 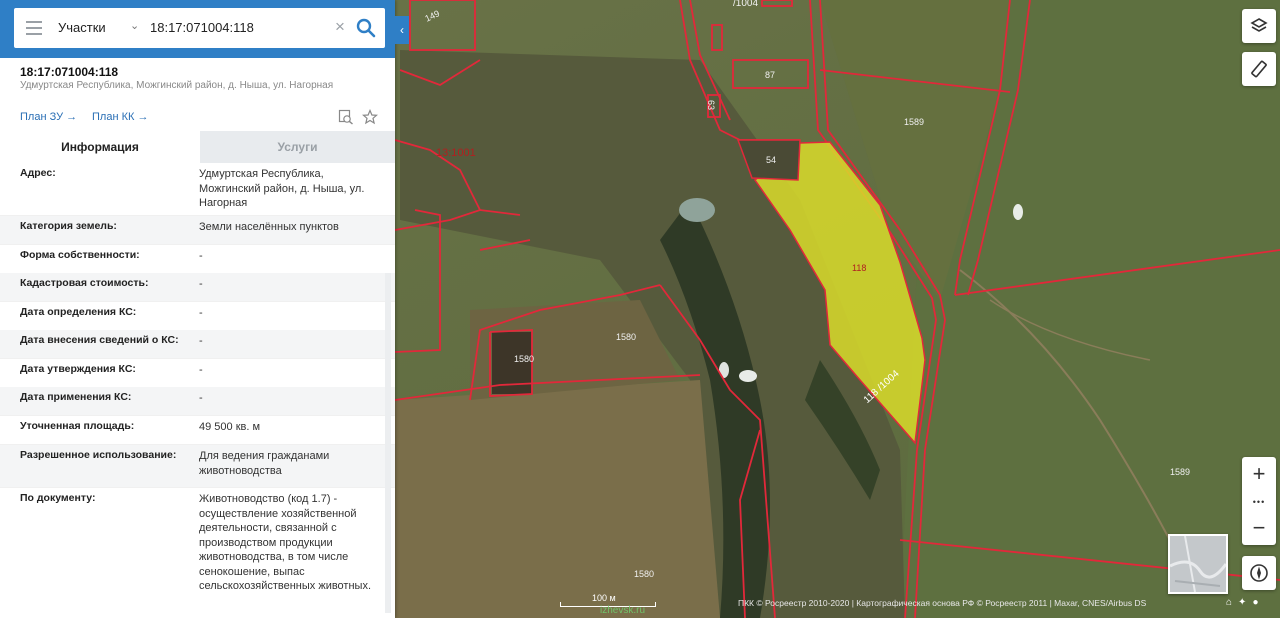 I want to click on user-icon: ●, so click(x=1255, y=602).